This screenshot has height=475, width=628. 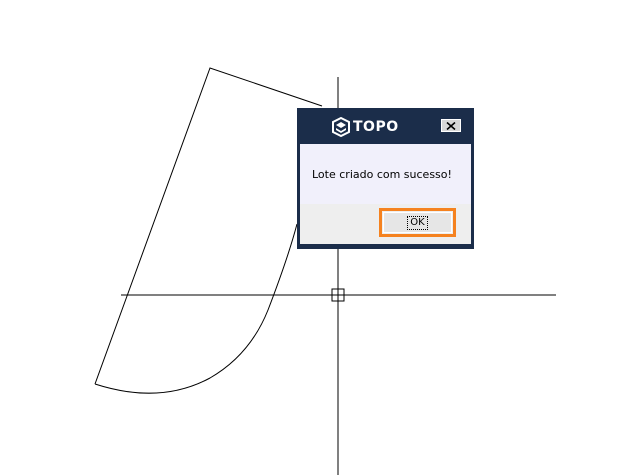 What do you see at coordinates (376, 127) in the screenshot?
I see `brand-name: TOPO` at bounding box center [376, 127].